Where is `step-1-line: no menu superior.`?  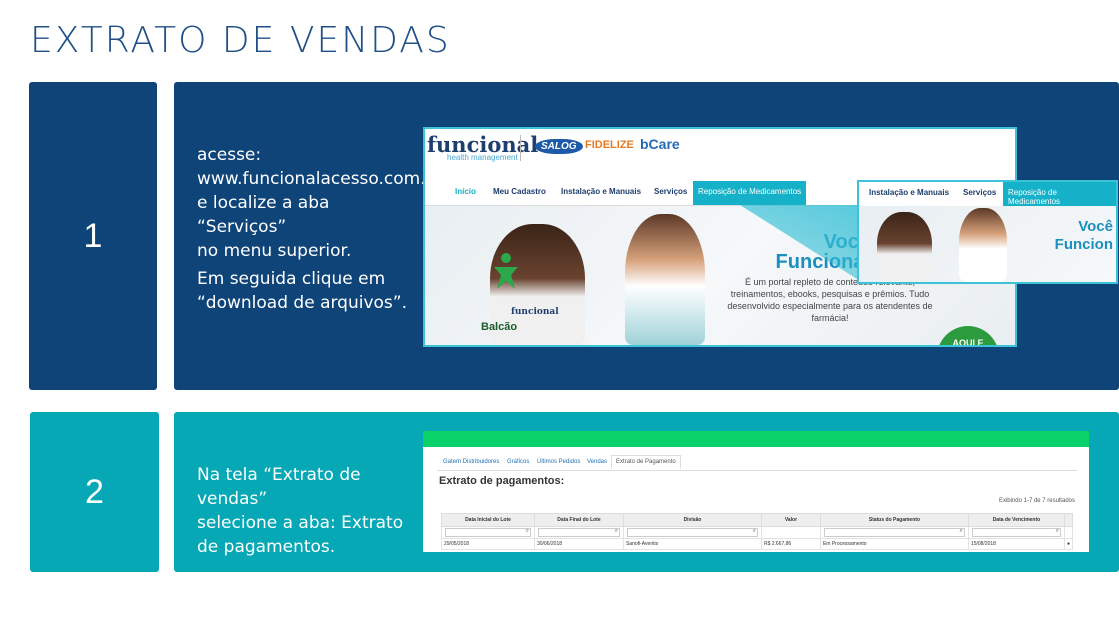 step-1-line: no menu superior. is located at coordinates (274, 251).